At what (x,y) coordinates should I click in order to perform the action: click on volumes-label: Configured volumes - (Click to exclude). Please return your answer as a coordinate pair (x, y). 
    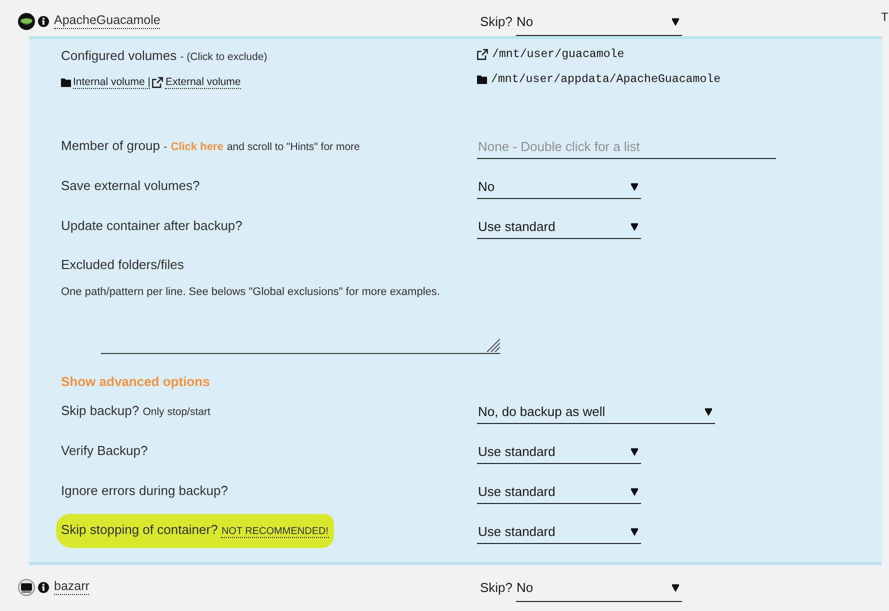
    Looking at the image, I should click on (164, 55).